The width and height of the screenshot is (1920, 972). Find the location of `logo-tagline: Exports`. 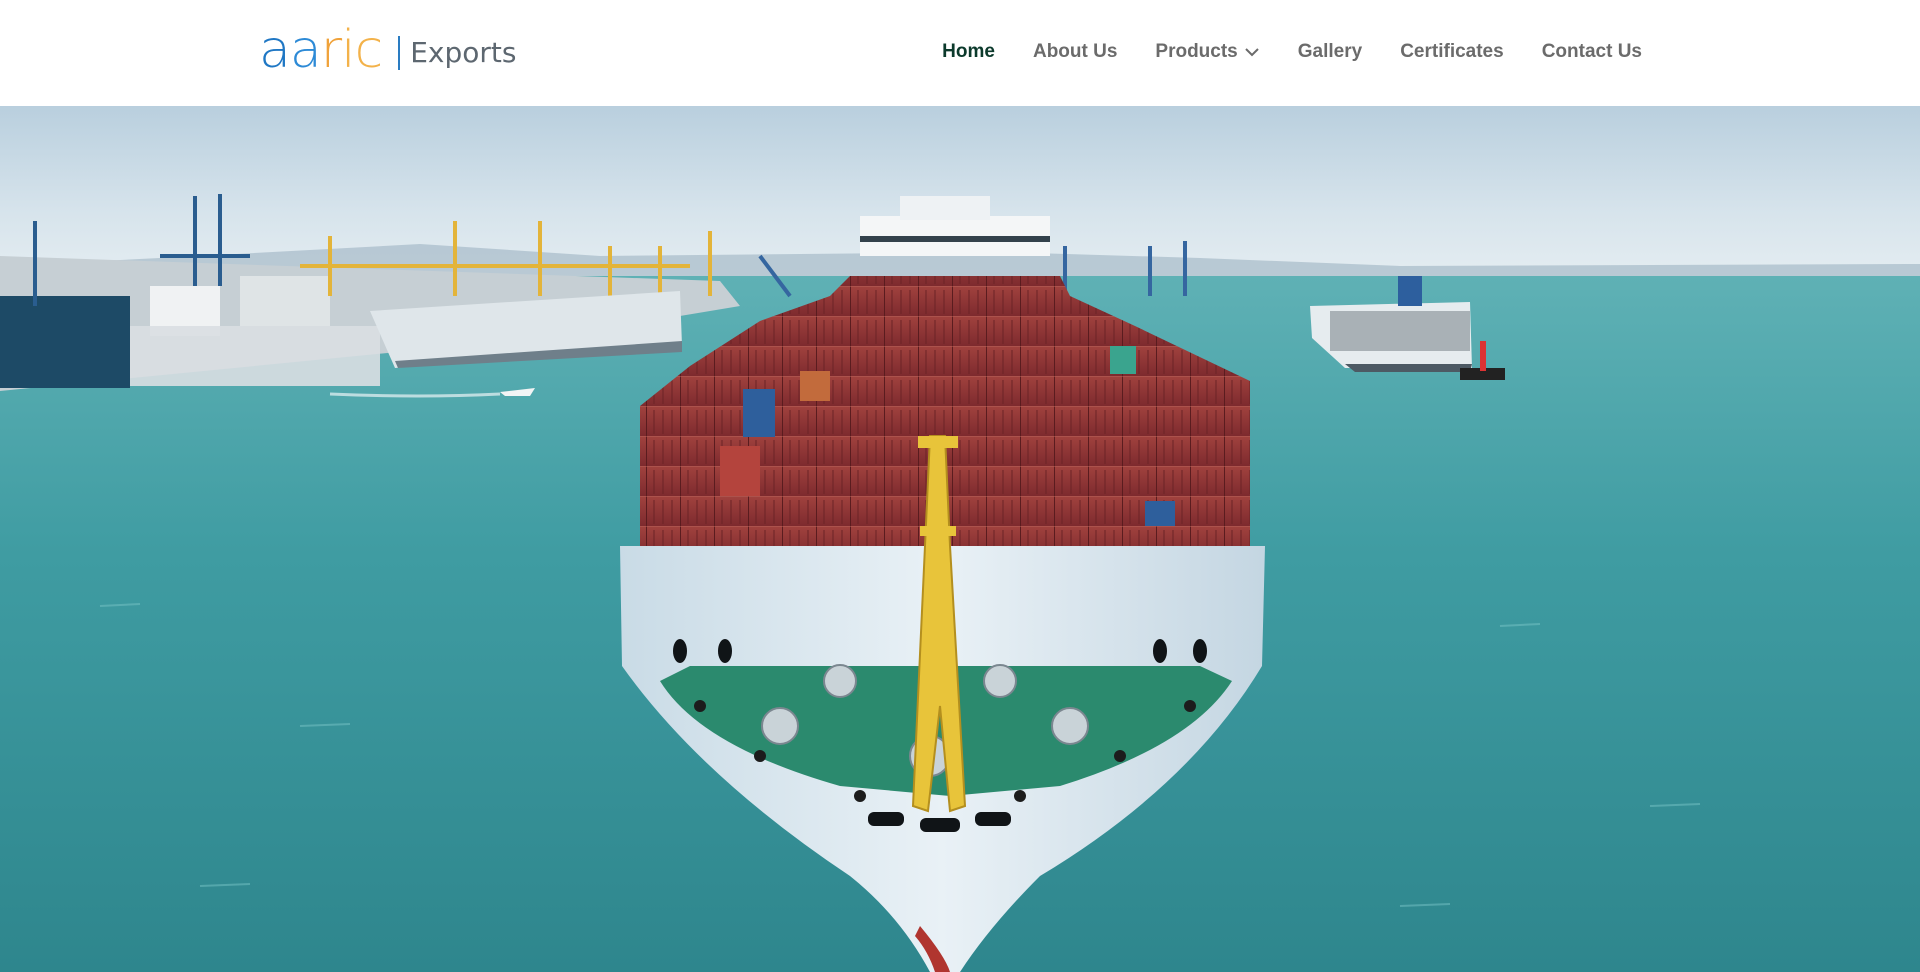

logo-tagline: Exports is located at coordinates (463, 52).